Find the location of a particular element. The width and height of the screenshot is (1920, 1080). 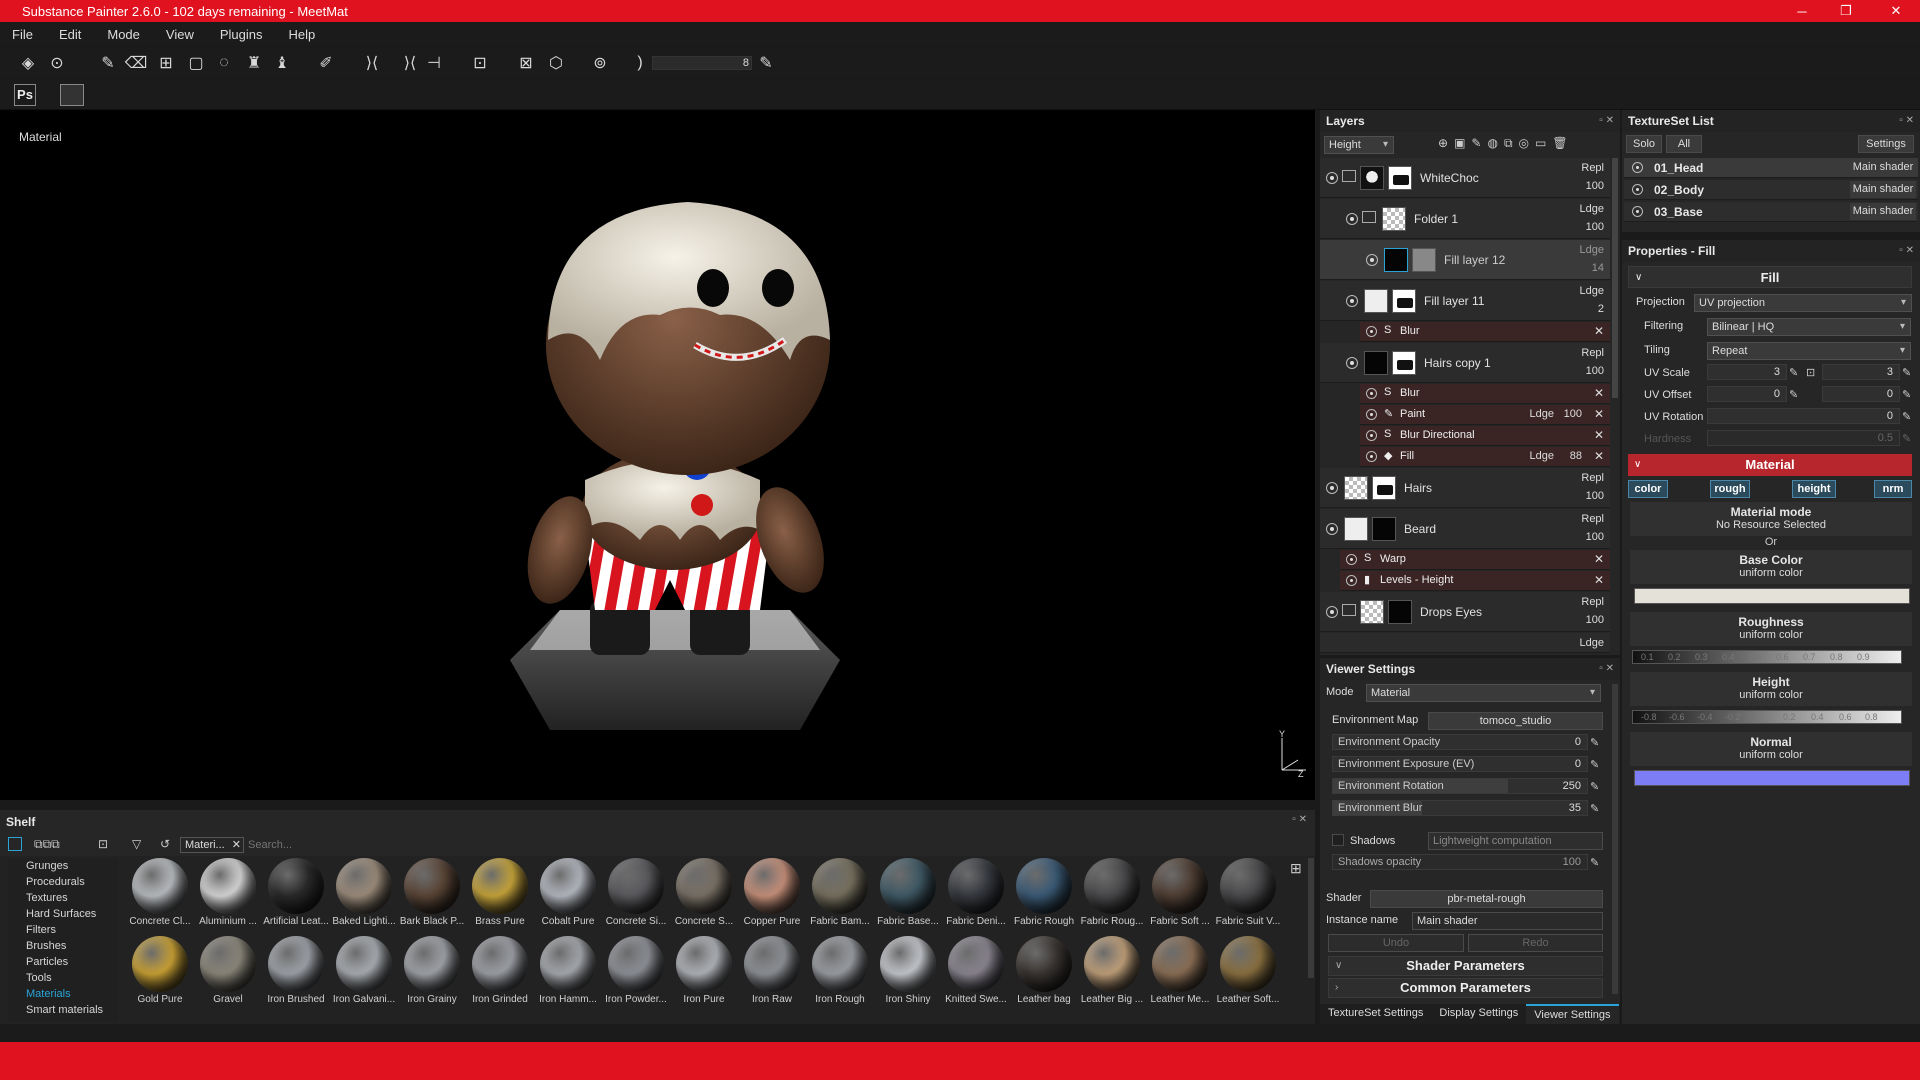

folder-view-icon is located at coordinates (15, 844).